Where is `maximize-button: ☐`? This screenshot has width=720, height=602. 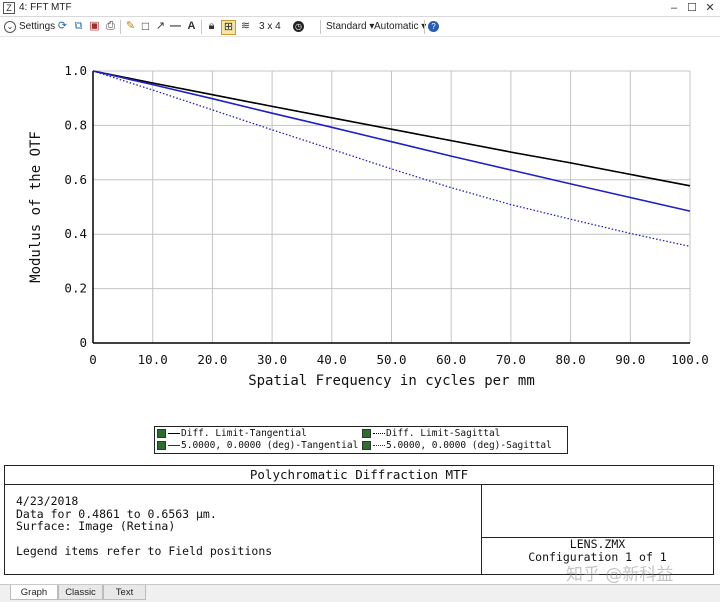 maximize-button: ☐ is located at coordinates (692, 8).